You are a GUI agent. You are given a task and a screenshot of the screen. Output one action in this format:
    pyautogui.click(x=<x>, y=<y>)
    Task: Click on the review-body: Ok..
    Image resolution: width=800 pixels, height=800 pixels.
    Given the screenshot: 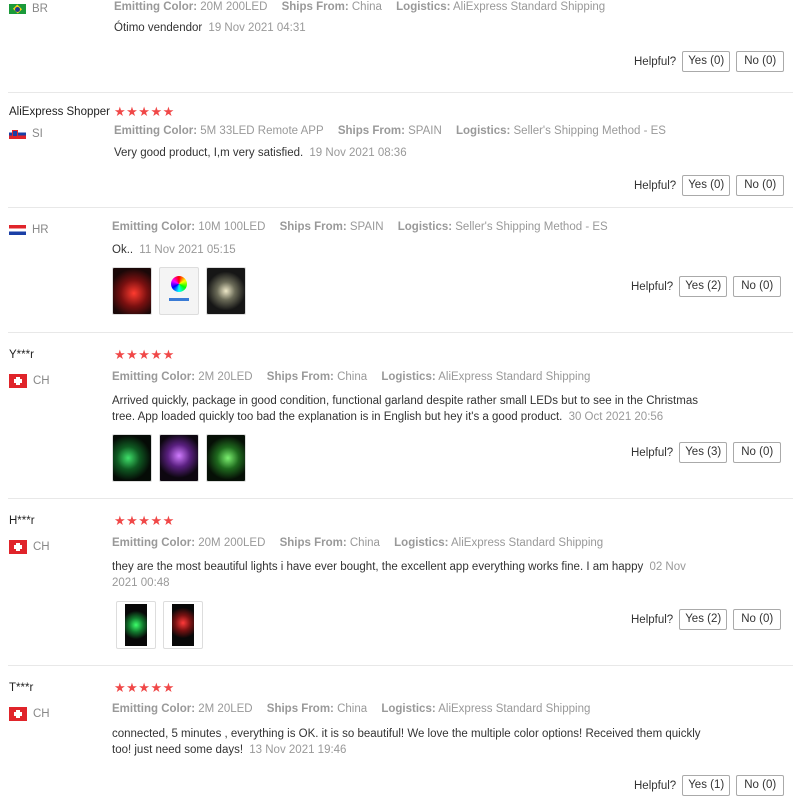 What is the action you would take?
    pyautogui.click(x=123, y=250)
    